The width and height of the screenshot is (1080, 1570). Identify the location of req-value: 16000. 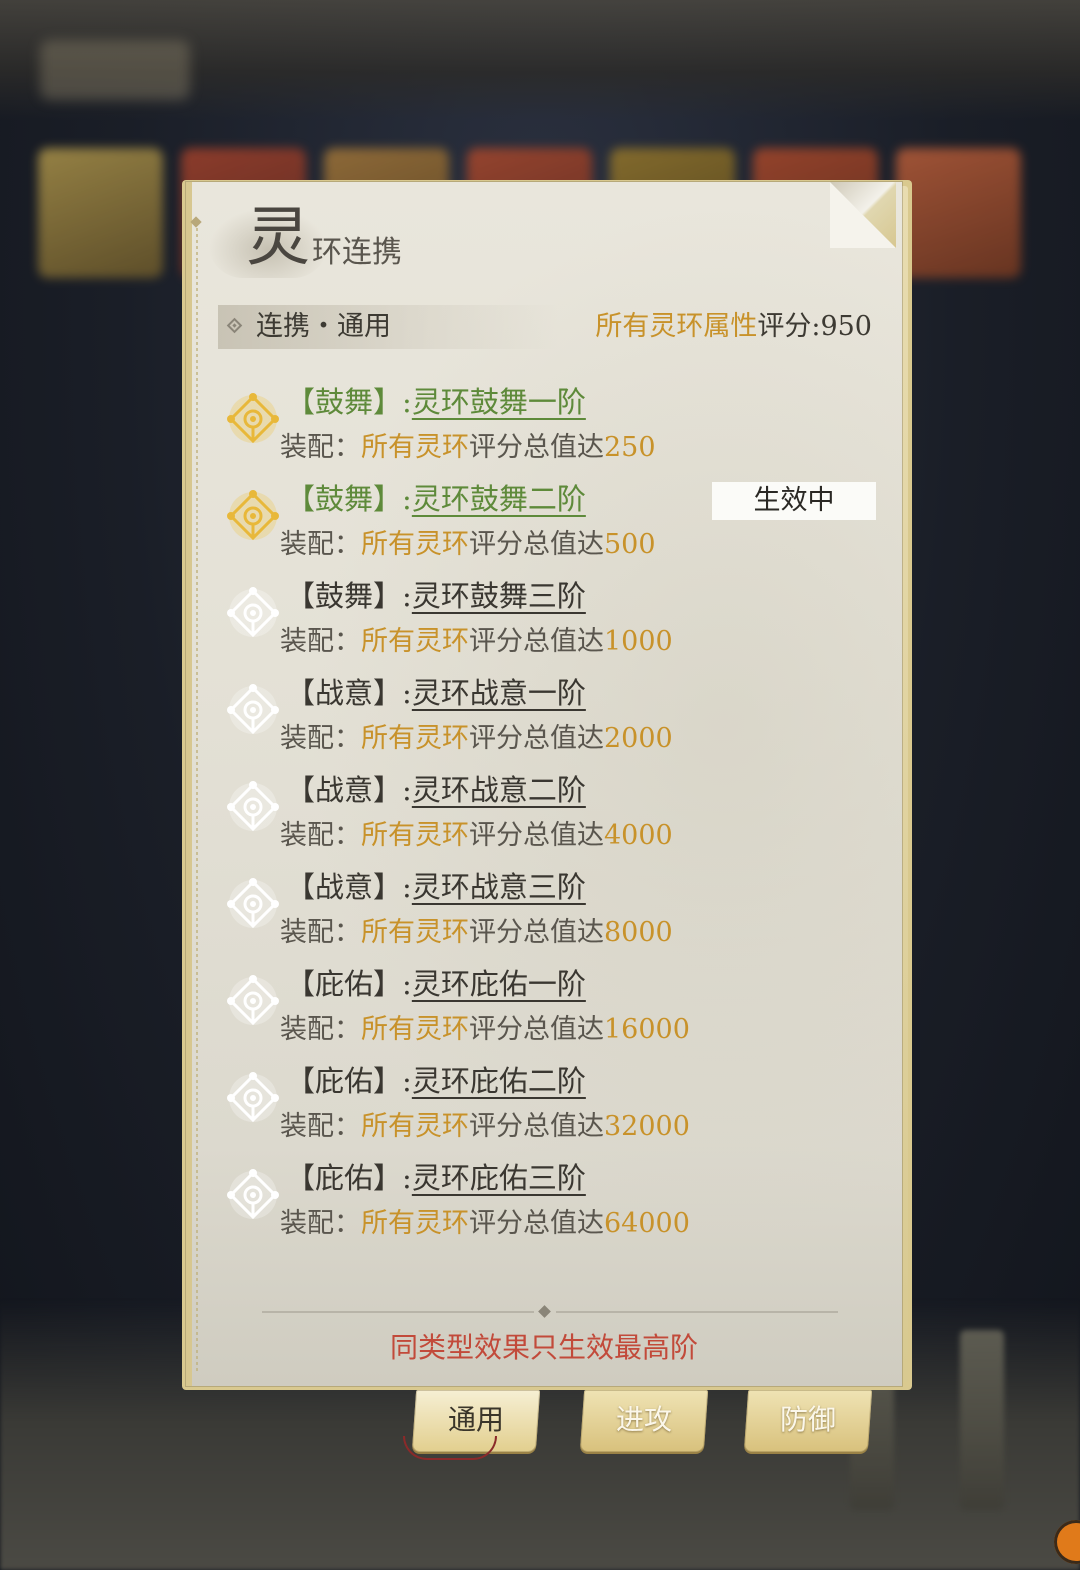
(647, 1029).